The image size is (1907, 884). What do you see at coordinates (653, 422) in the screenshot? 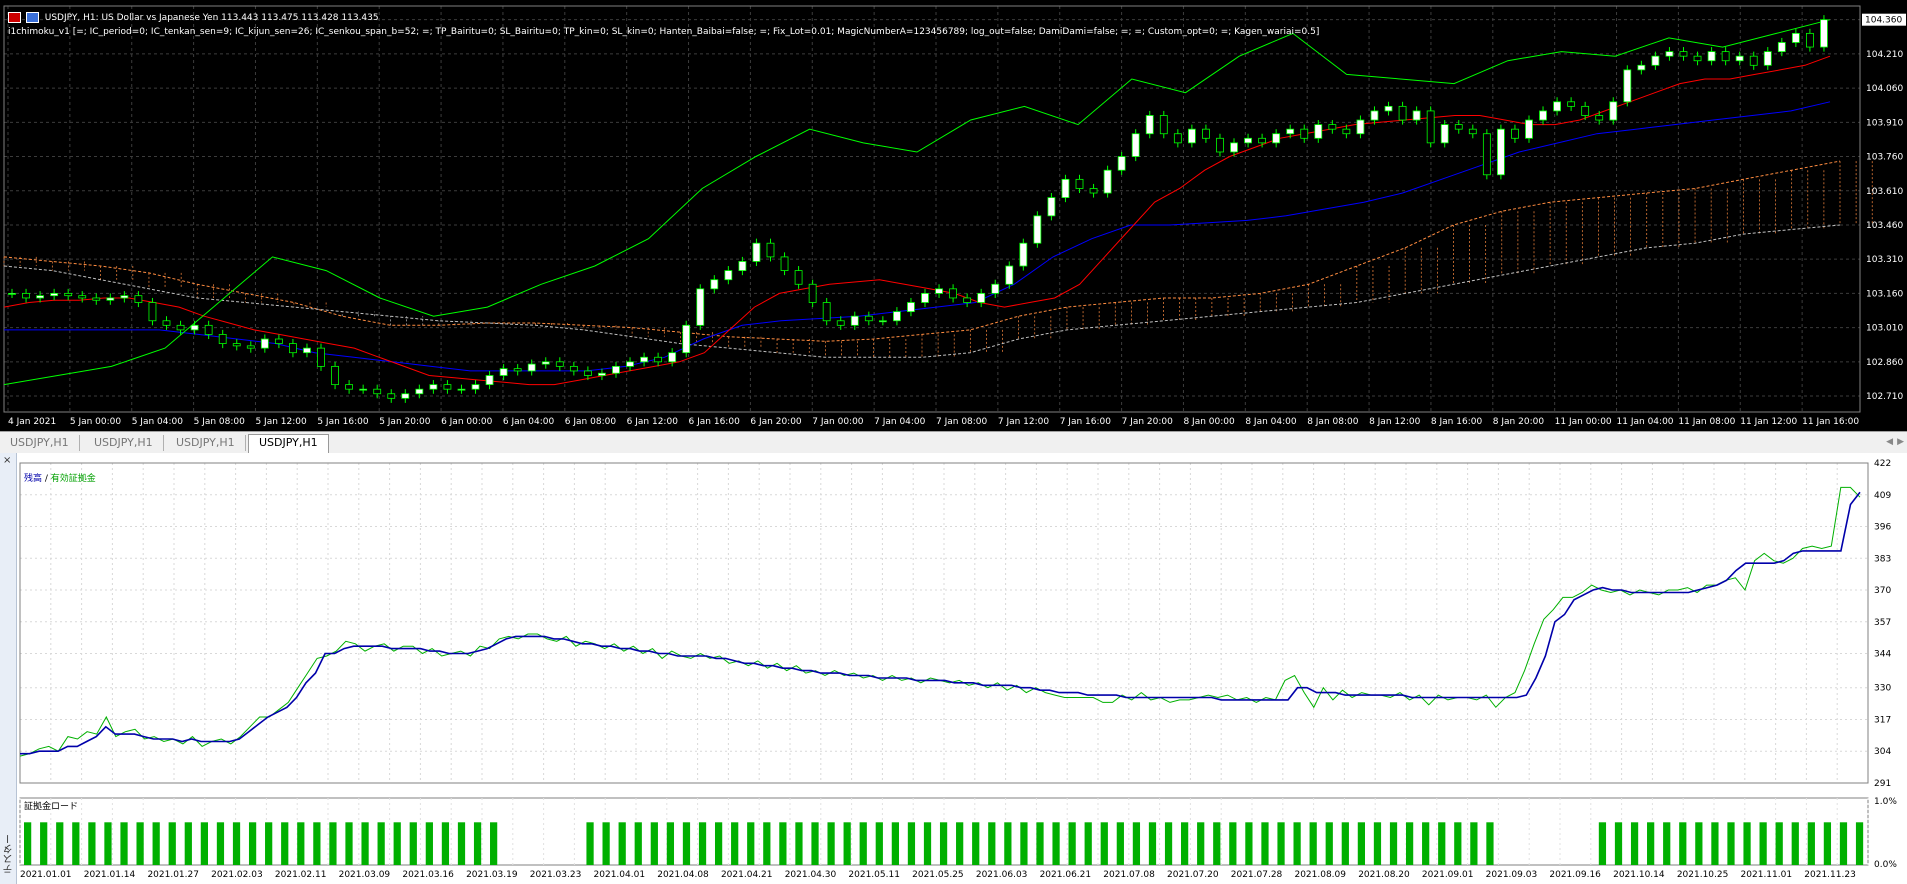
I see `time-tick-label: 6 Jan 12:00` at bounding box center [653, 422].